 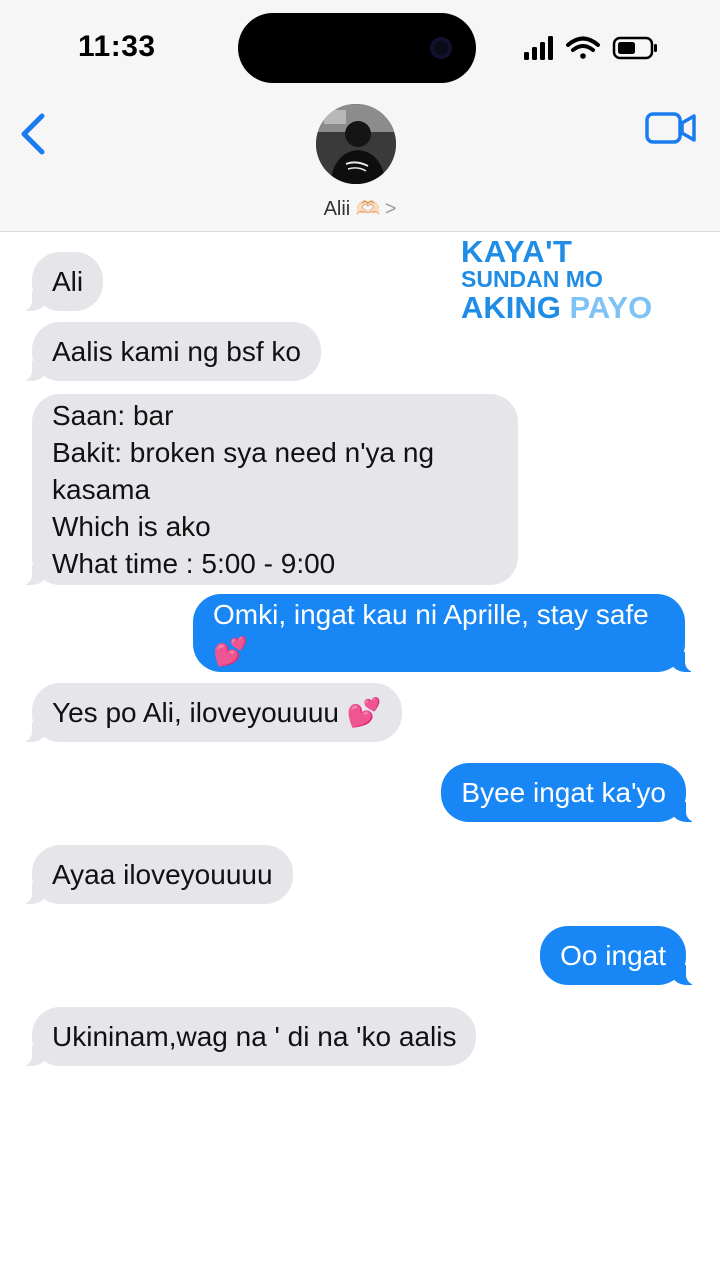 What do you see at coordinates (170, 351) in the screenshot?
I see `message-bubble-incoming: Aalis kami ng bsf ko` at bounding box center [170, 351].